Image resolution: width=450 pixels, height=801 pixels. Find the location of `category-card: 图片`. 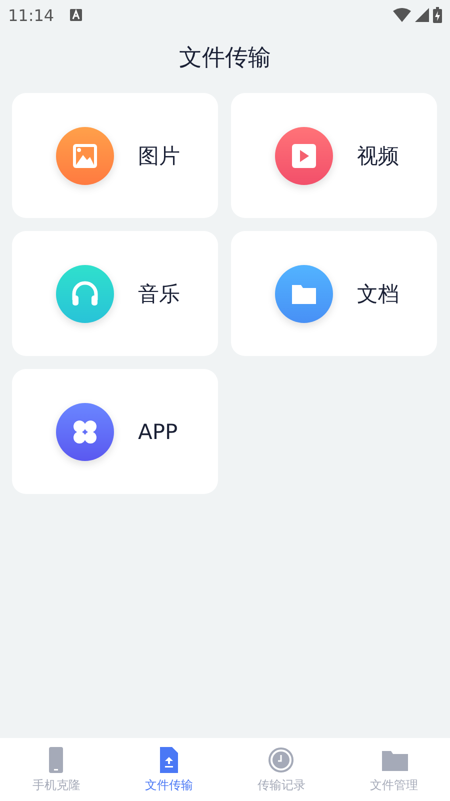

category-card: 图片 is located at coordinates (115, 155).